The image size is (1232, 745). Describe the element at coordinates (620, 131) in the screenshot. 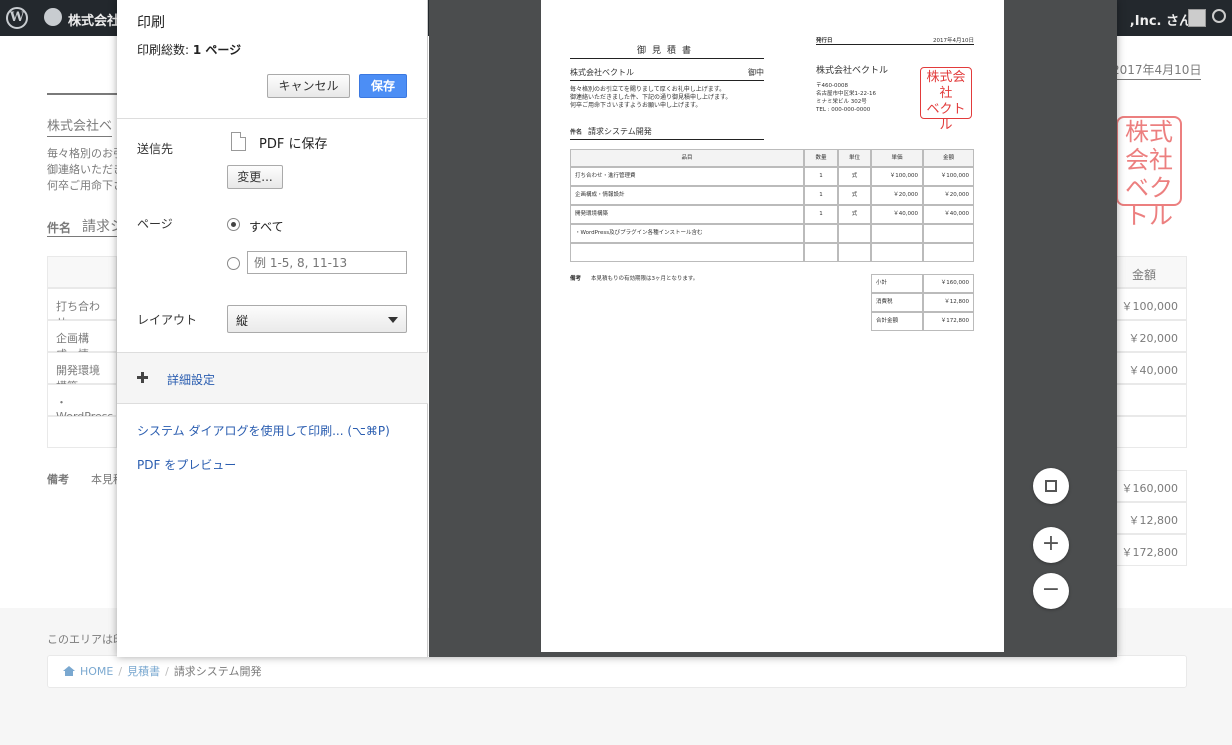

I see `preview-subject-value: 請求システム開発` at that location.